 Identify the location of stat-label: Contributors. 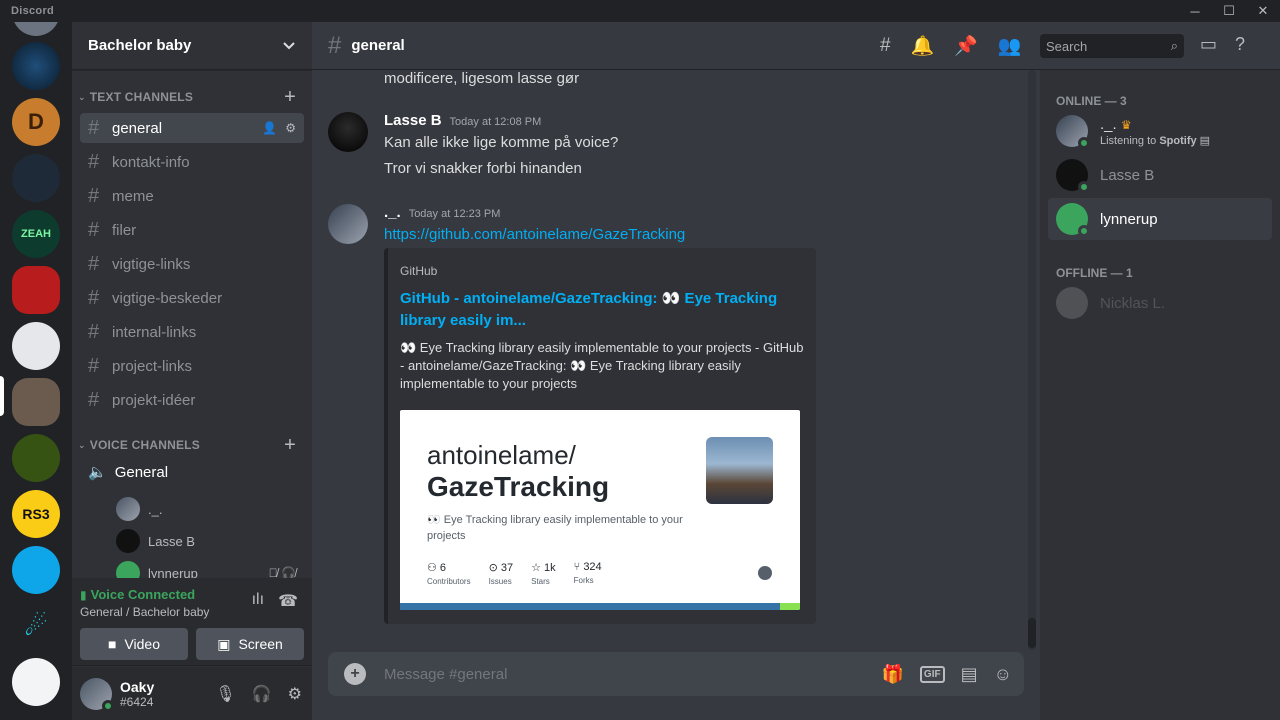
(449, 581).